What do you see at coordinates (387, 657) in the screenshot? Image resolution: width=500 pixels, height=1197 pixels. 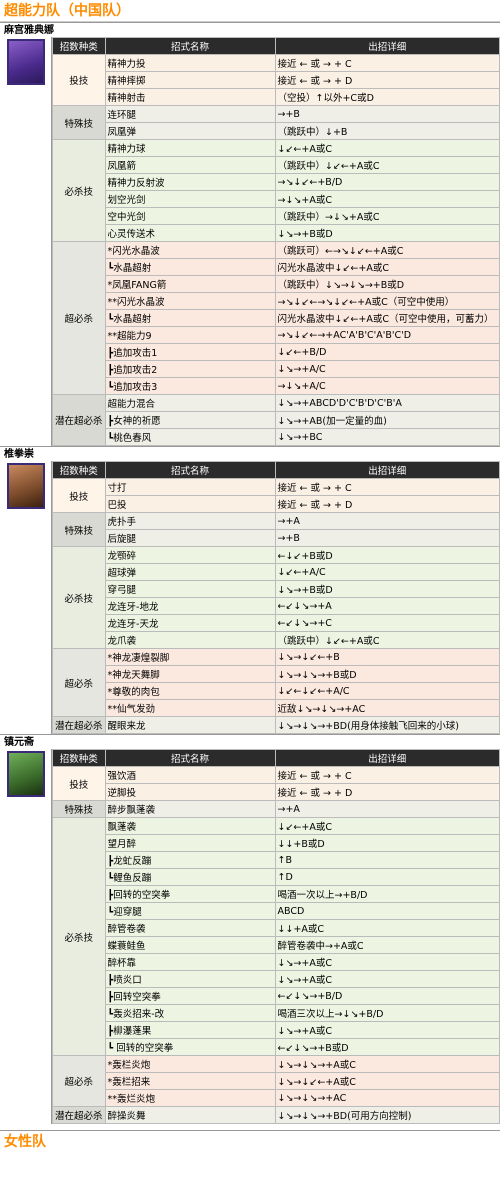 I see `move-detail: ↓↘→↓↙←+B` at bounding box center [387, 657].